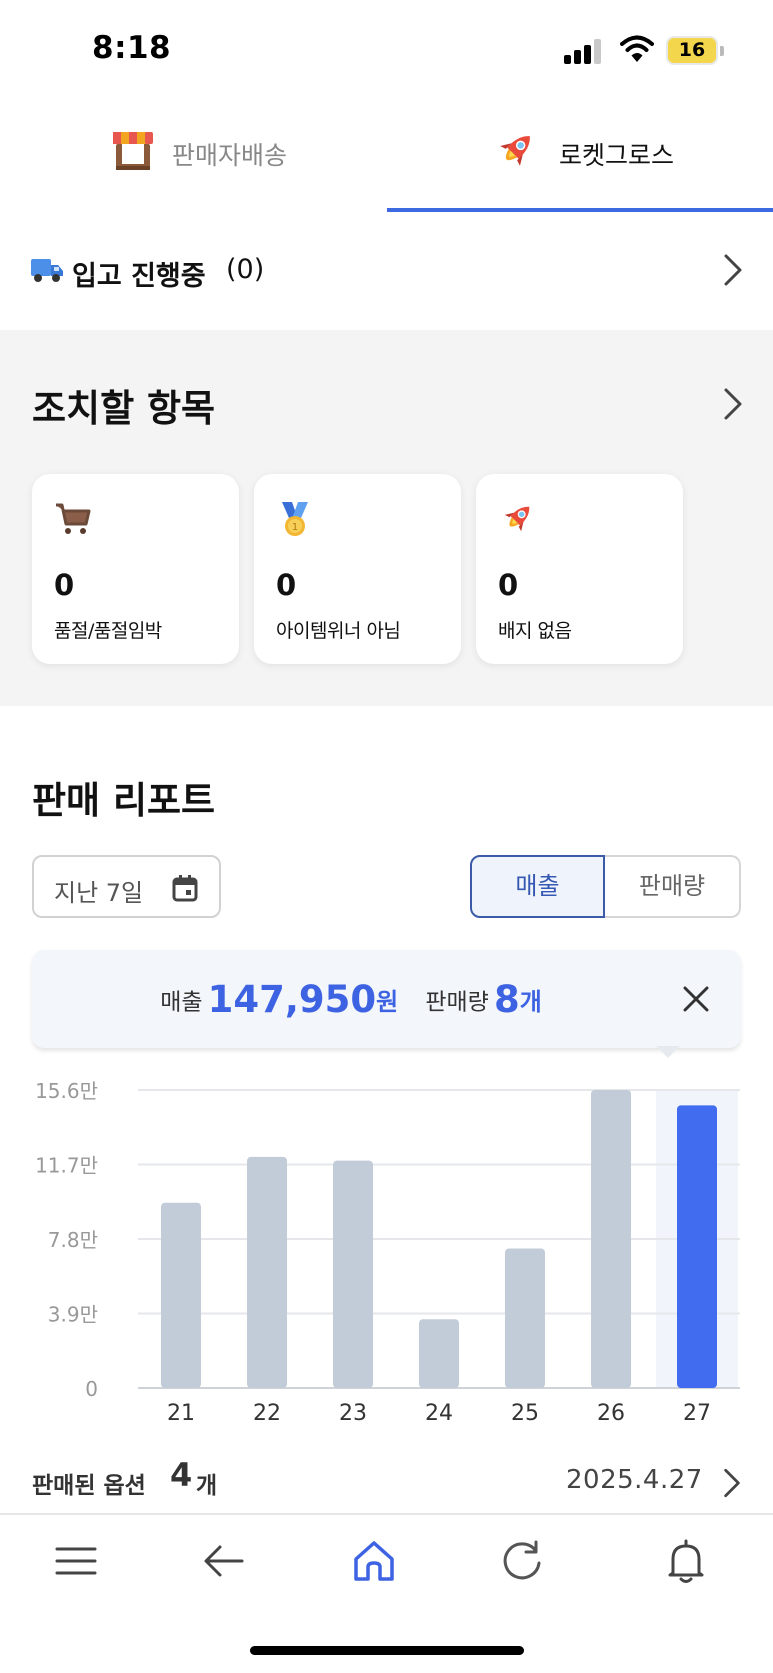  What do you see at coordinates (185, 888) in the screenshot?
I see `calendar-icon` at bounding box center [185, 888].